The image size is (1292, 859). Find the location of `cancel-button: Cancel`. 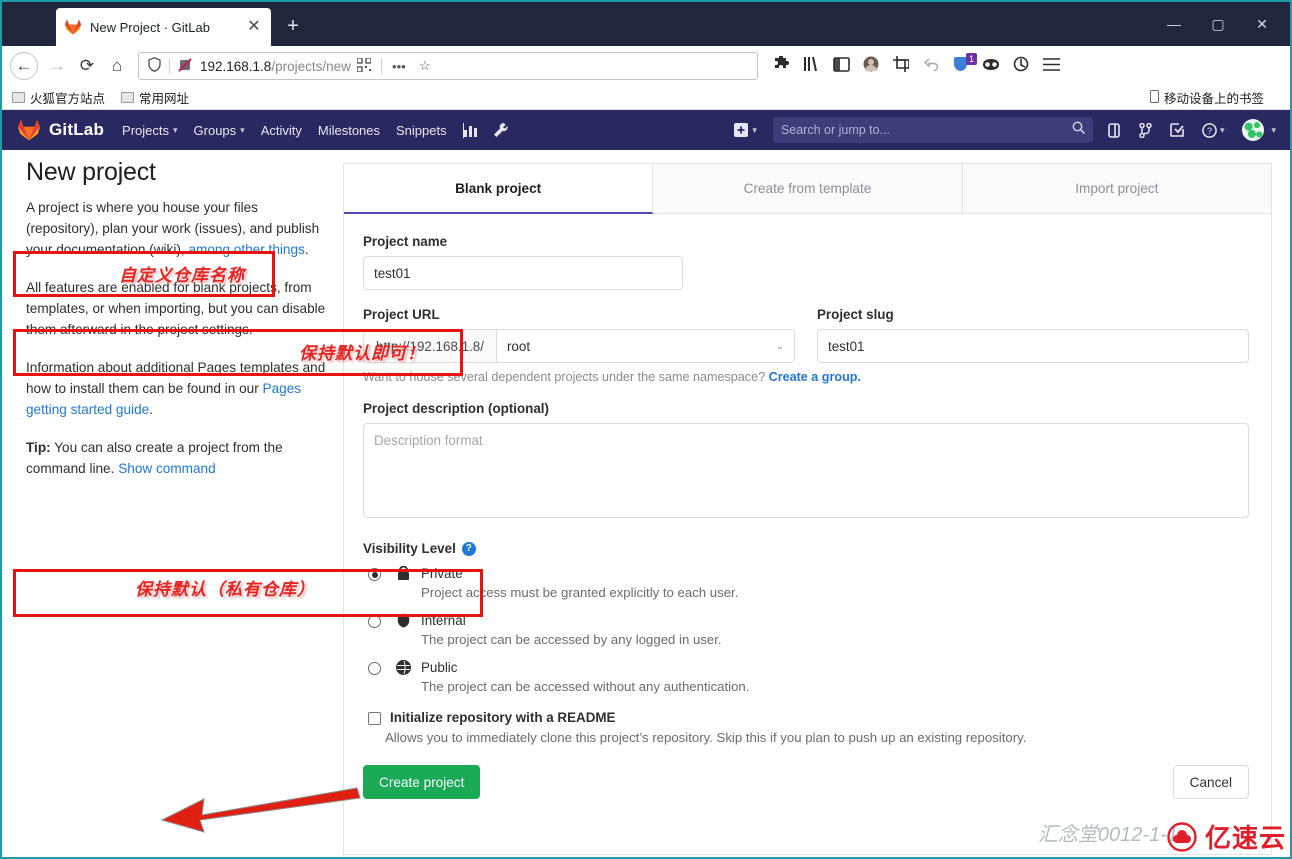

cancel-button: Cancel is located at coordinates (1210, 782).